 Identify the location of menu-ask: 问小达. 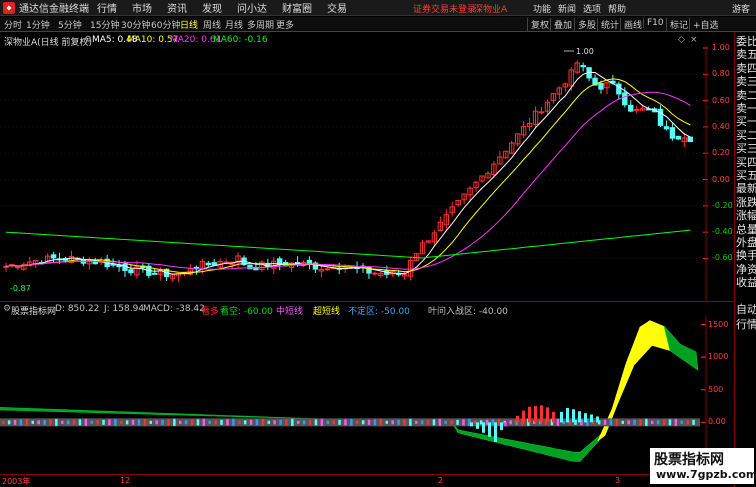
(252, 7).